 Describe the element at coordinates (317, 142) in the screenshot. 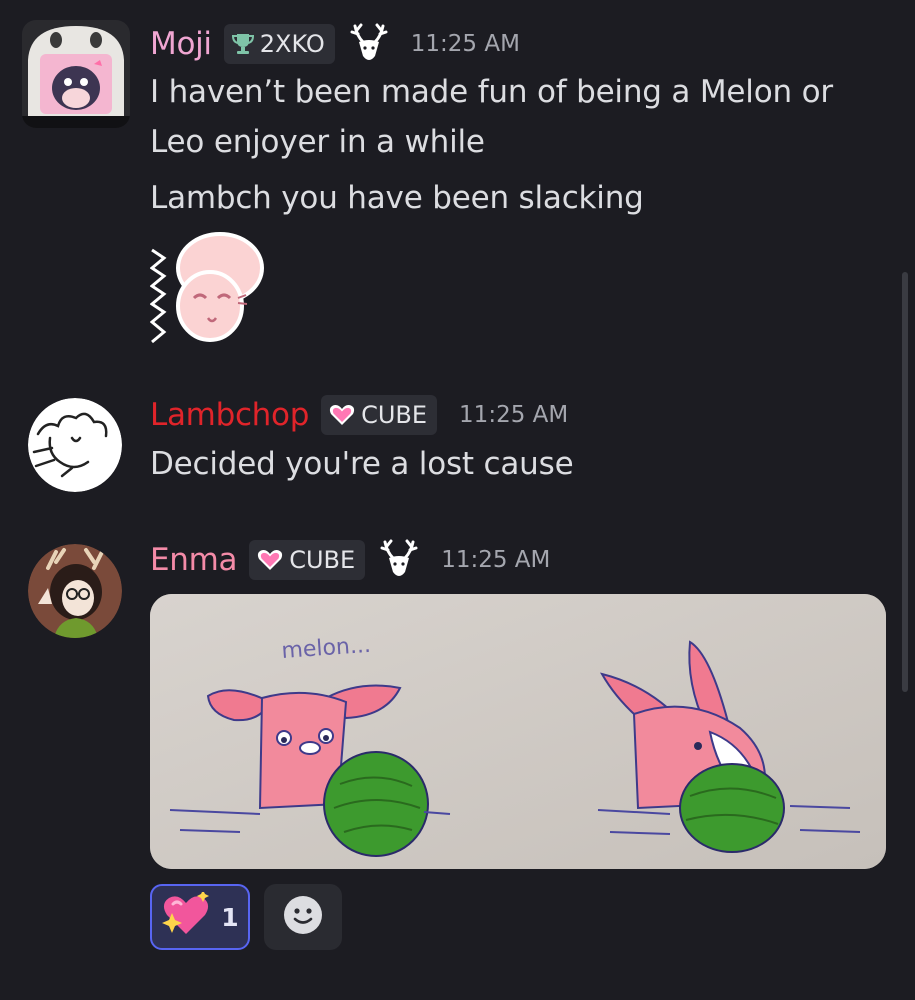

I see `message-text: Leo enjoyer in a while` at that location.